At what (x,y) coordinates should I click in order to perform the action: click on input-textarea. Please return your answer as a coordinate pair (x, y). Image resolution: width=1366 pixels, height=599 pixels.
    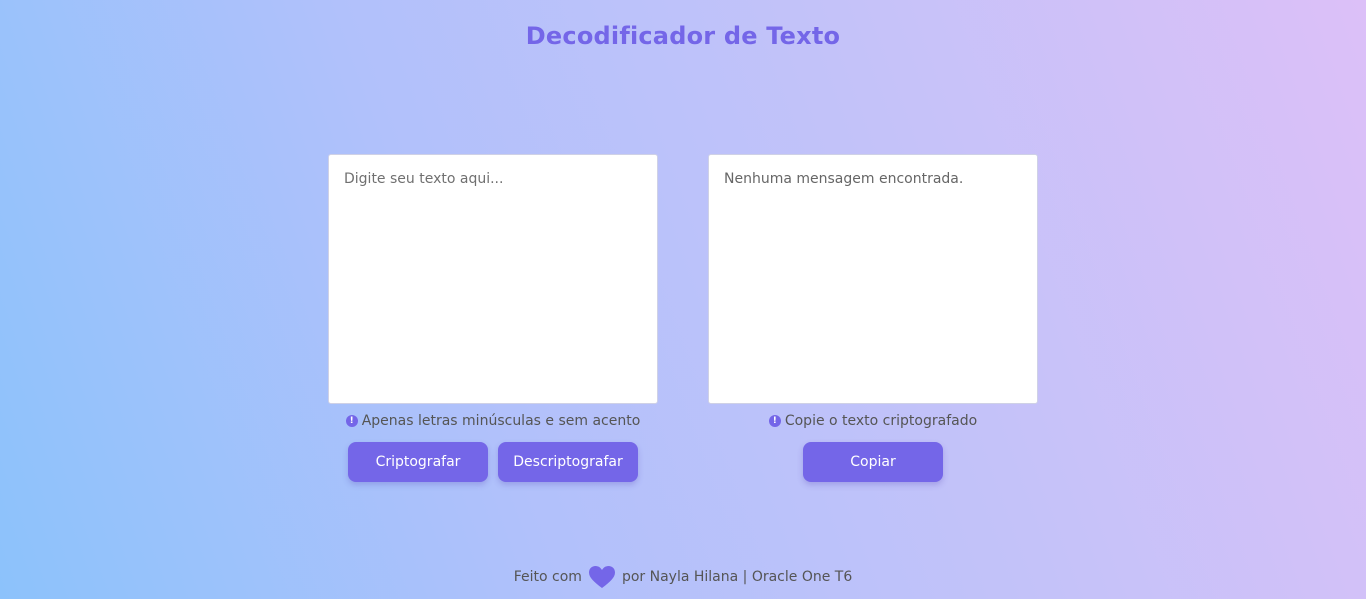
    Looking at the image, I should click on (493, 279).